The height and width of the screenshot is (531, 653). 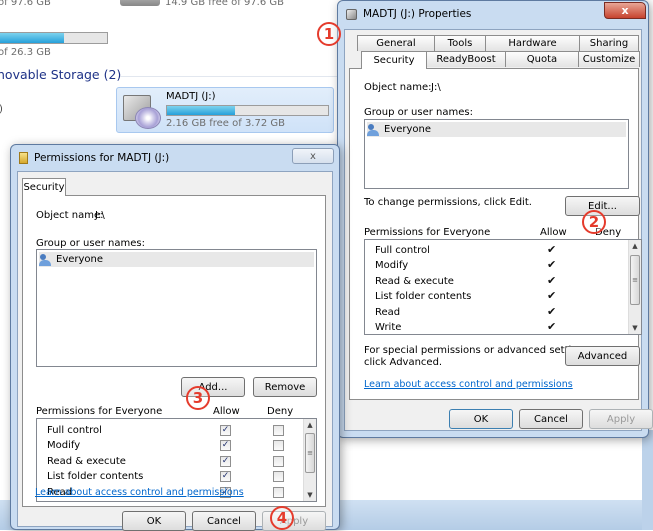 I want to click on tab-sharing: Sharing, so click(x=609, y=43).